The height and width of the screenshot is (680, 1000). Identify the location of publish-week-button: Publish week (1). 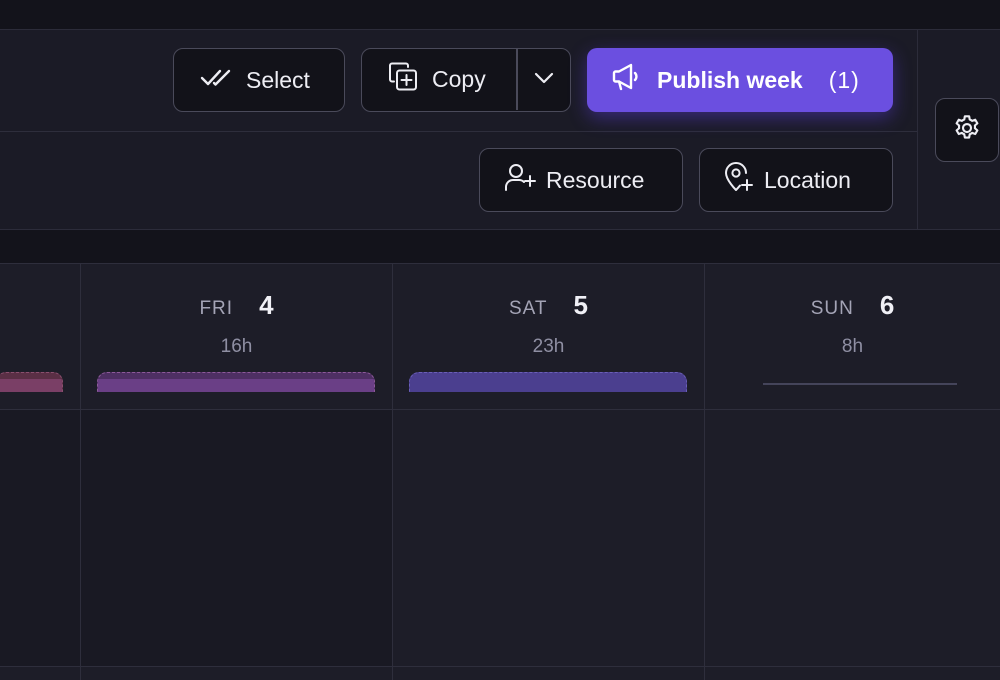
(740, 80).